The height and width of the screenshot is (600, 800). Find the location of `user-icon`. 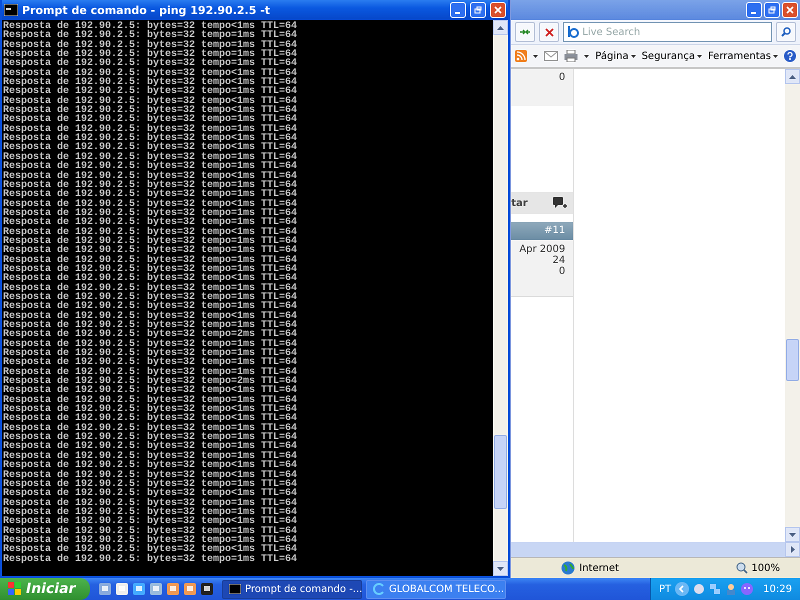

user-icon is located at coordinates (731, 589).